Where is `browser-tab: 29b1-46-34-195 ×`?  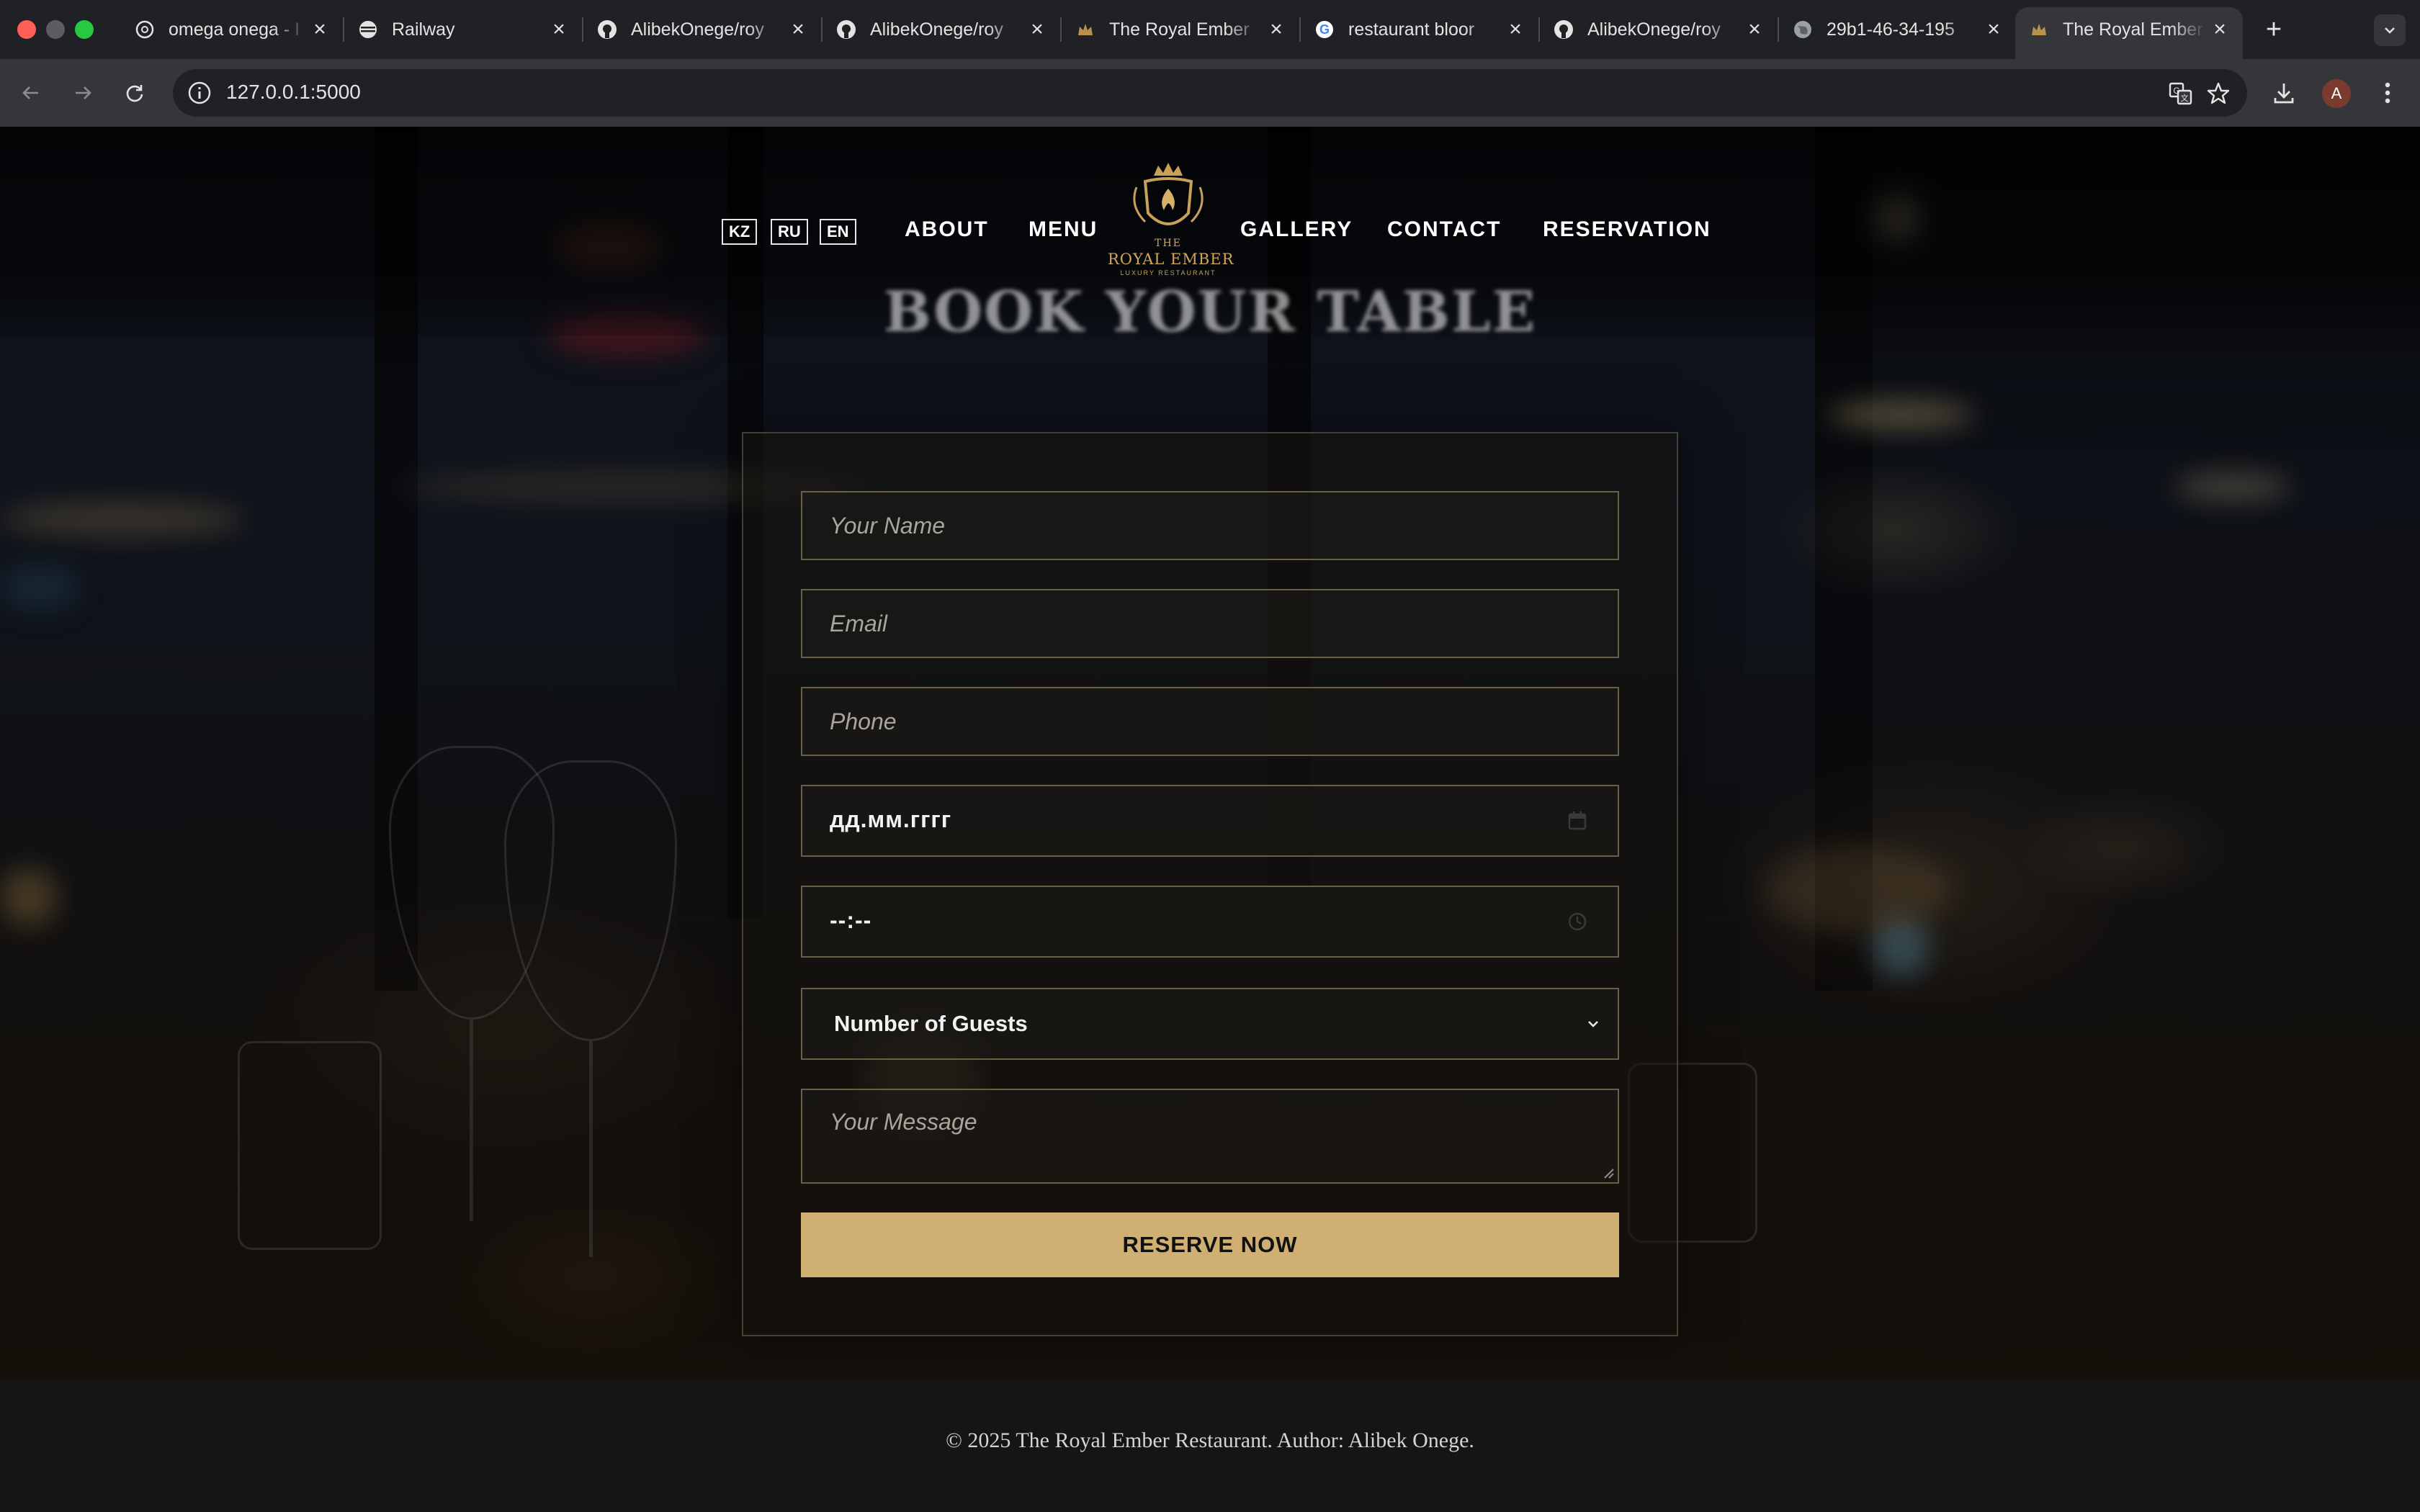
browser-tab: 29b1-46-34-195 × is located at coordinates (1898, 29).